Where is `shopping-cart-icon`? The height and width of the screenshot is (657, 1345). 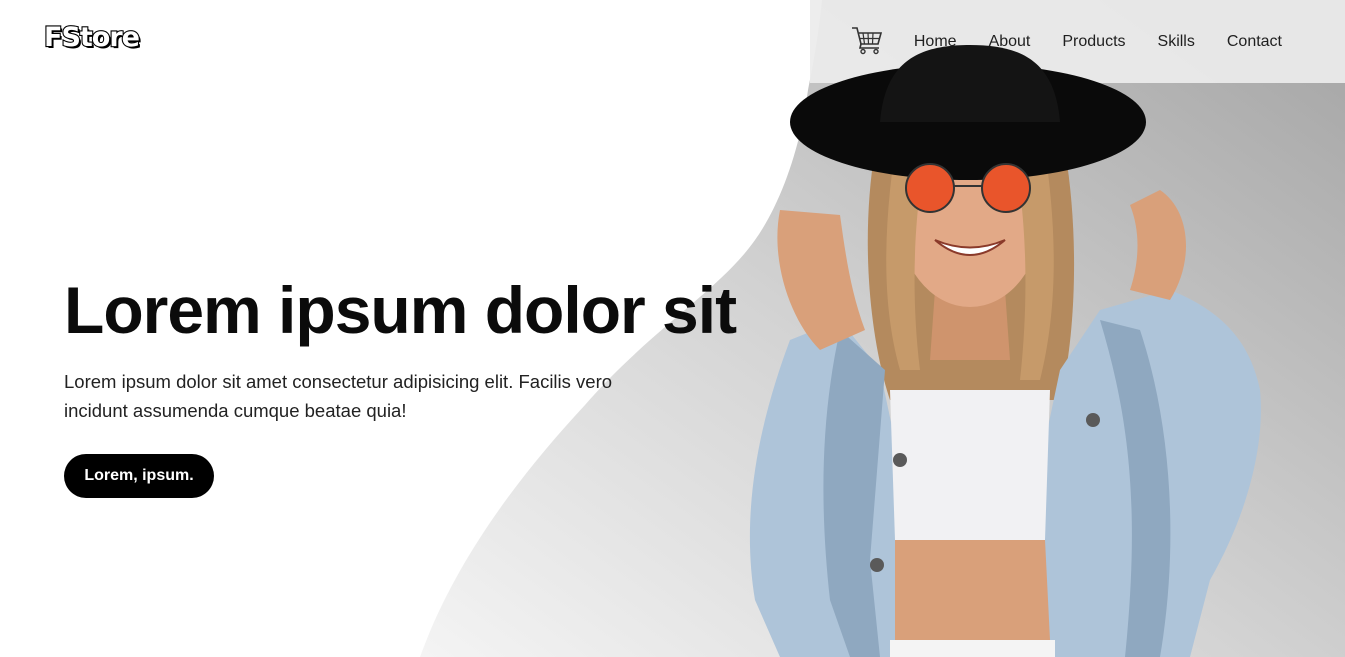
shopping-cart-icon is located at coordinates (867, 40).